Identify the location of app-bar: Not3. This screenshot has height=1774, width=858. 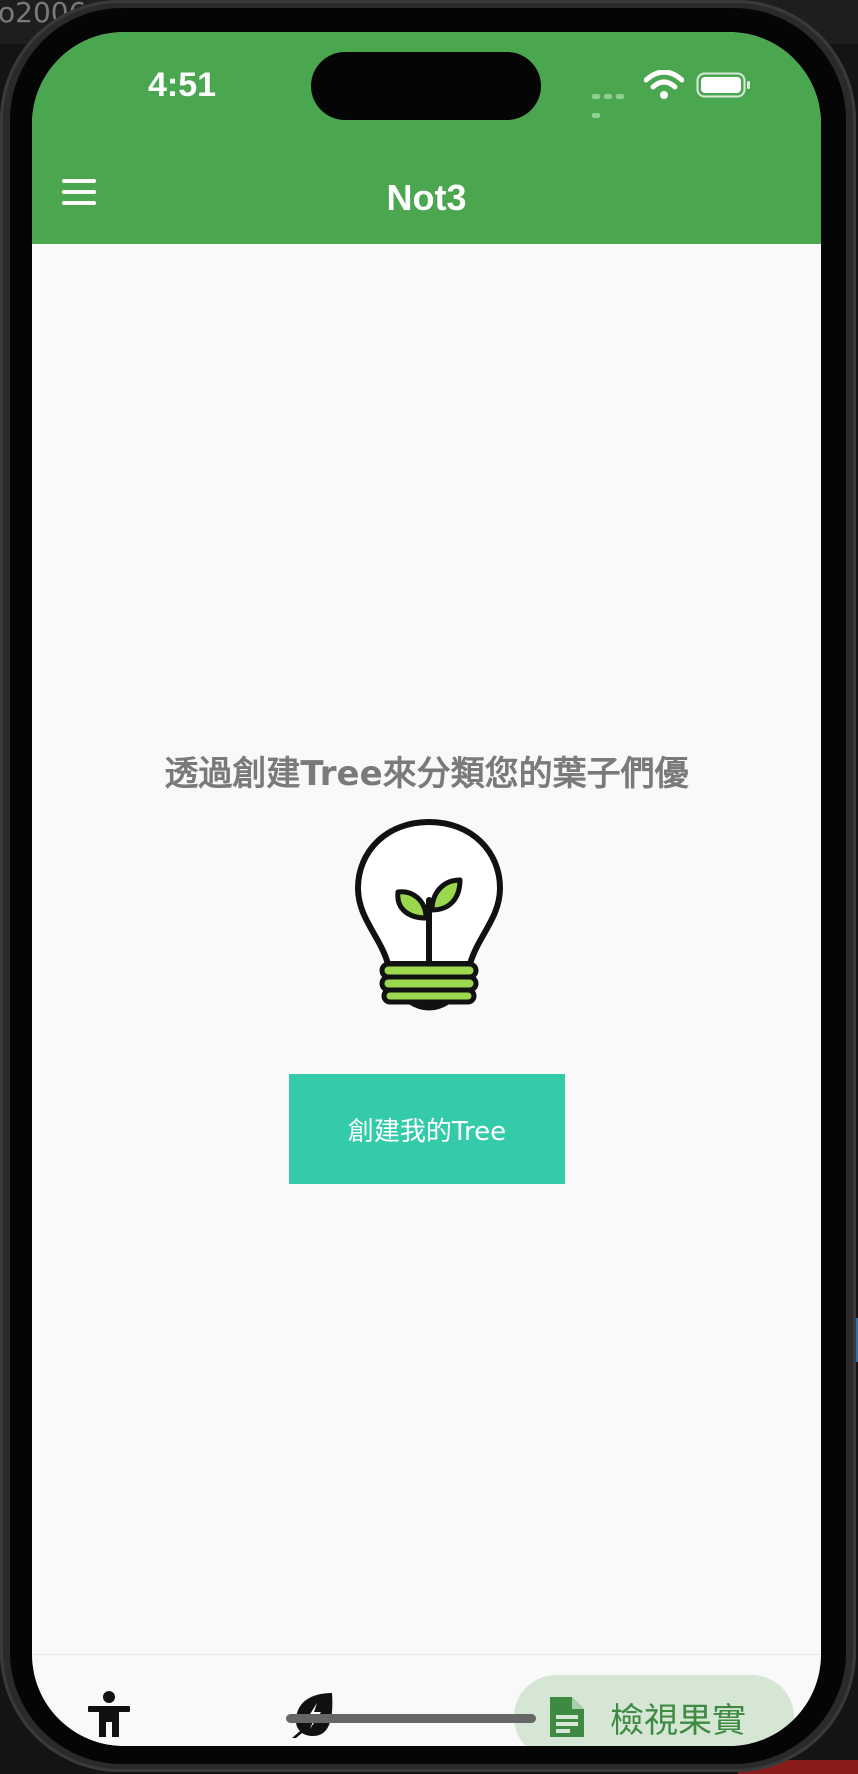
(426, 198).